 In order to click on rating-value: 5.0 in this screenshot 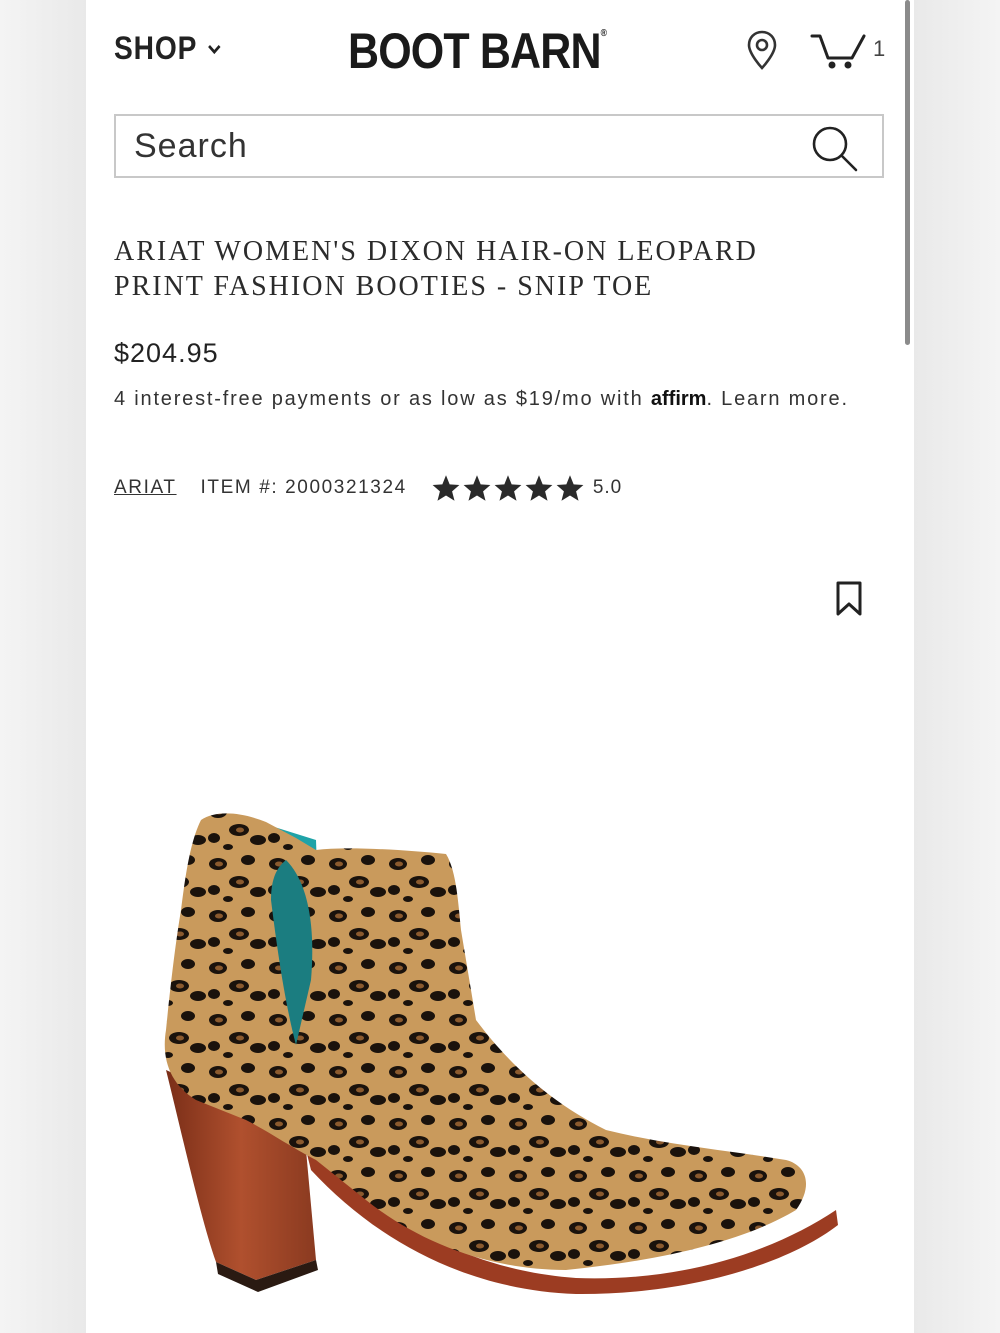, I will do `click(607, 487)`.